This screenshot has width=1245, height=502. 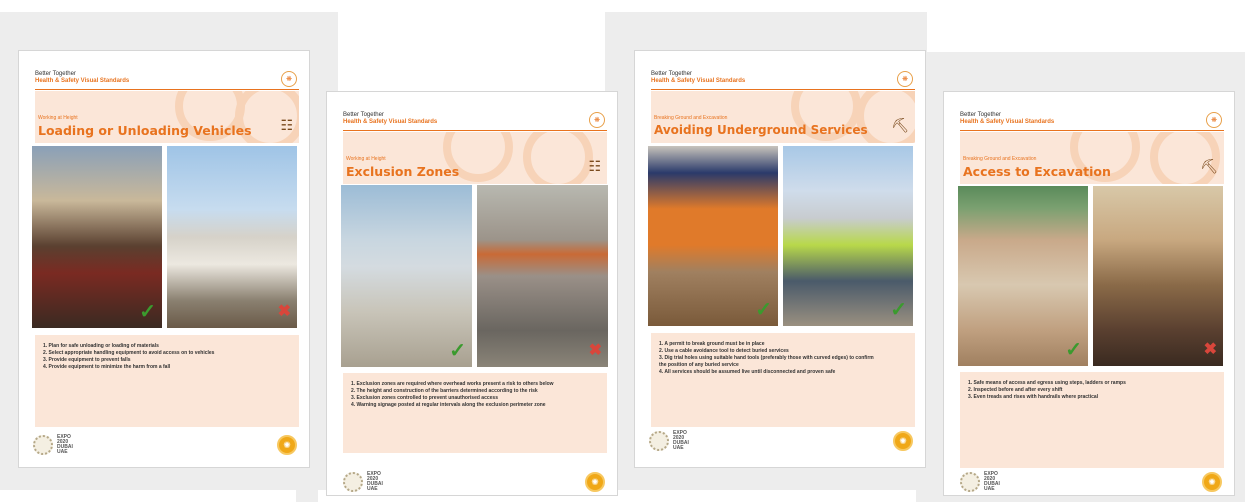 I want to click on decorative-arc, so click(x=558, y=158).